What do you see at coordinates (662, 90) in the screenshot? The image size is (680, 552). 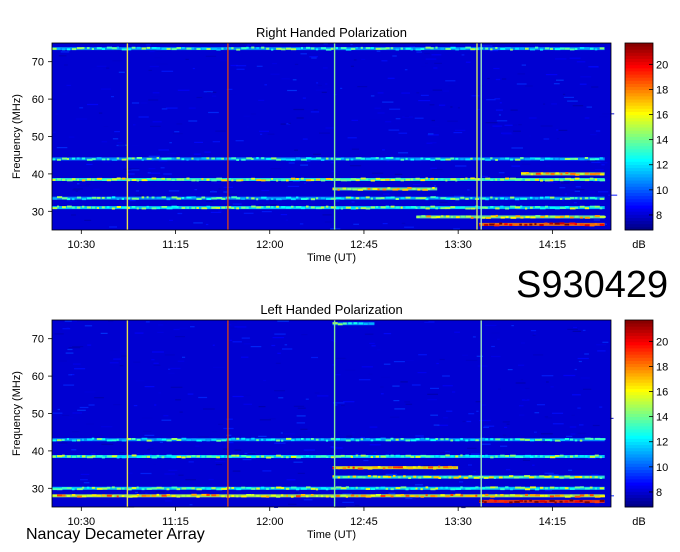 I see `colorbar-tick-label: 18` at bounding box center [662, 90].